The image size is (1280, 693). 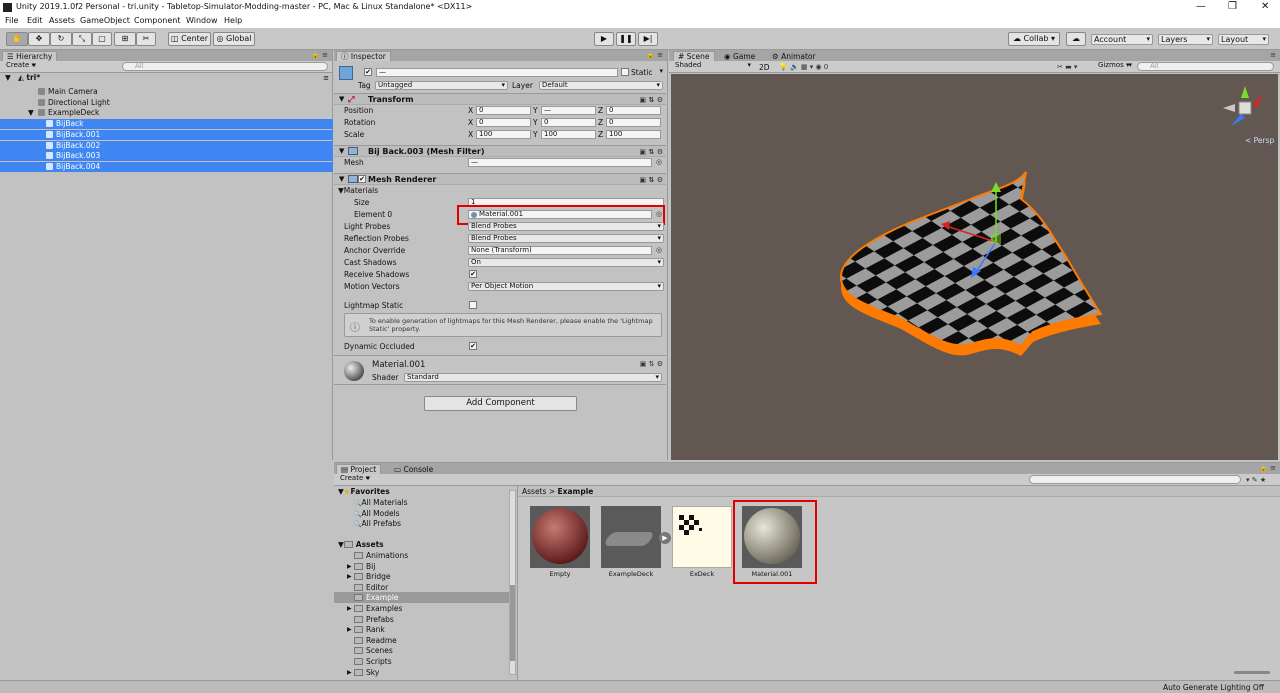 What do you see at coordinates (500, 403) in the screenshot?
I see `add-component-button: Add Component` at bounding box center [500, 403].